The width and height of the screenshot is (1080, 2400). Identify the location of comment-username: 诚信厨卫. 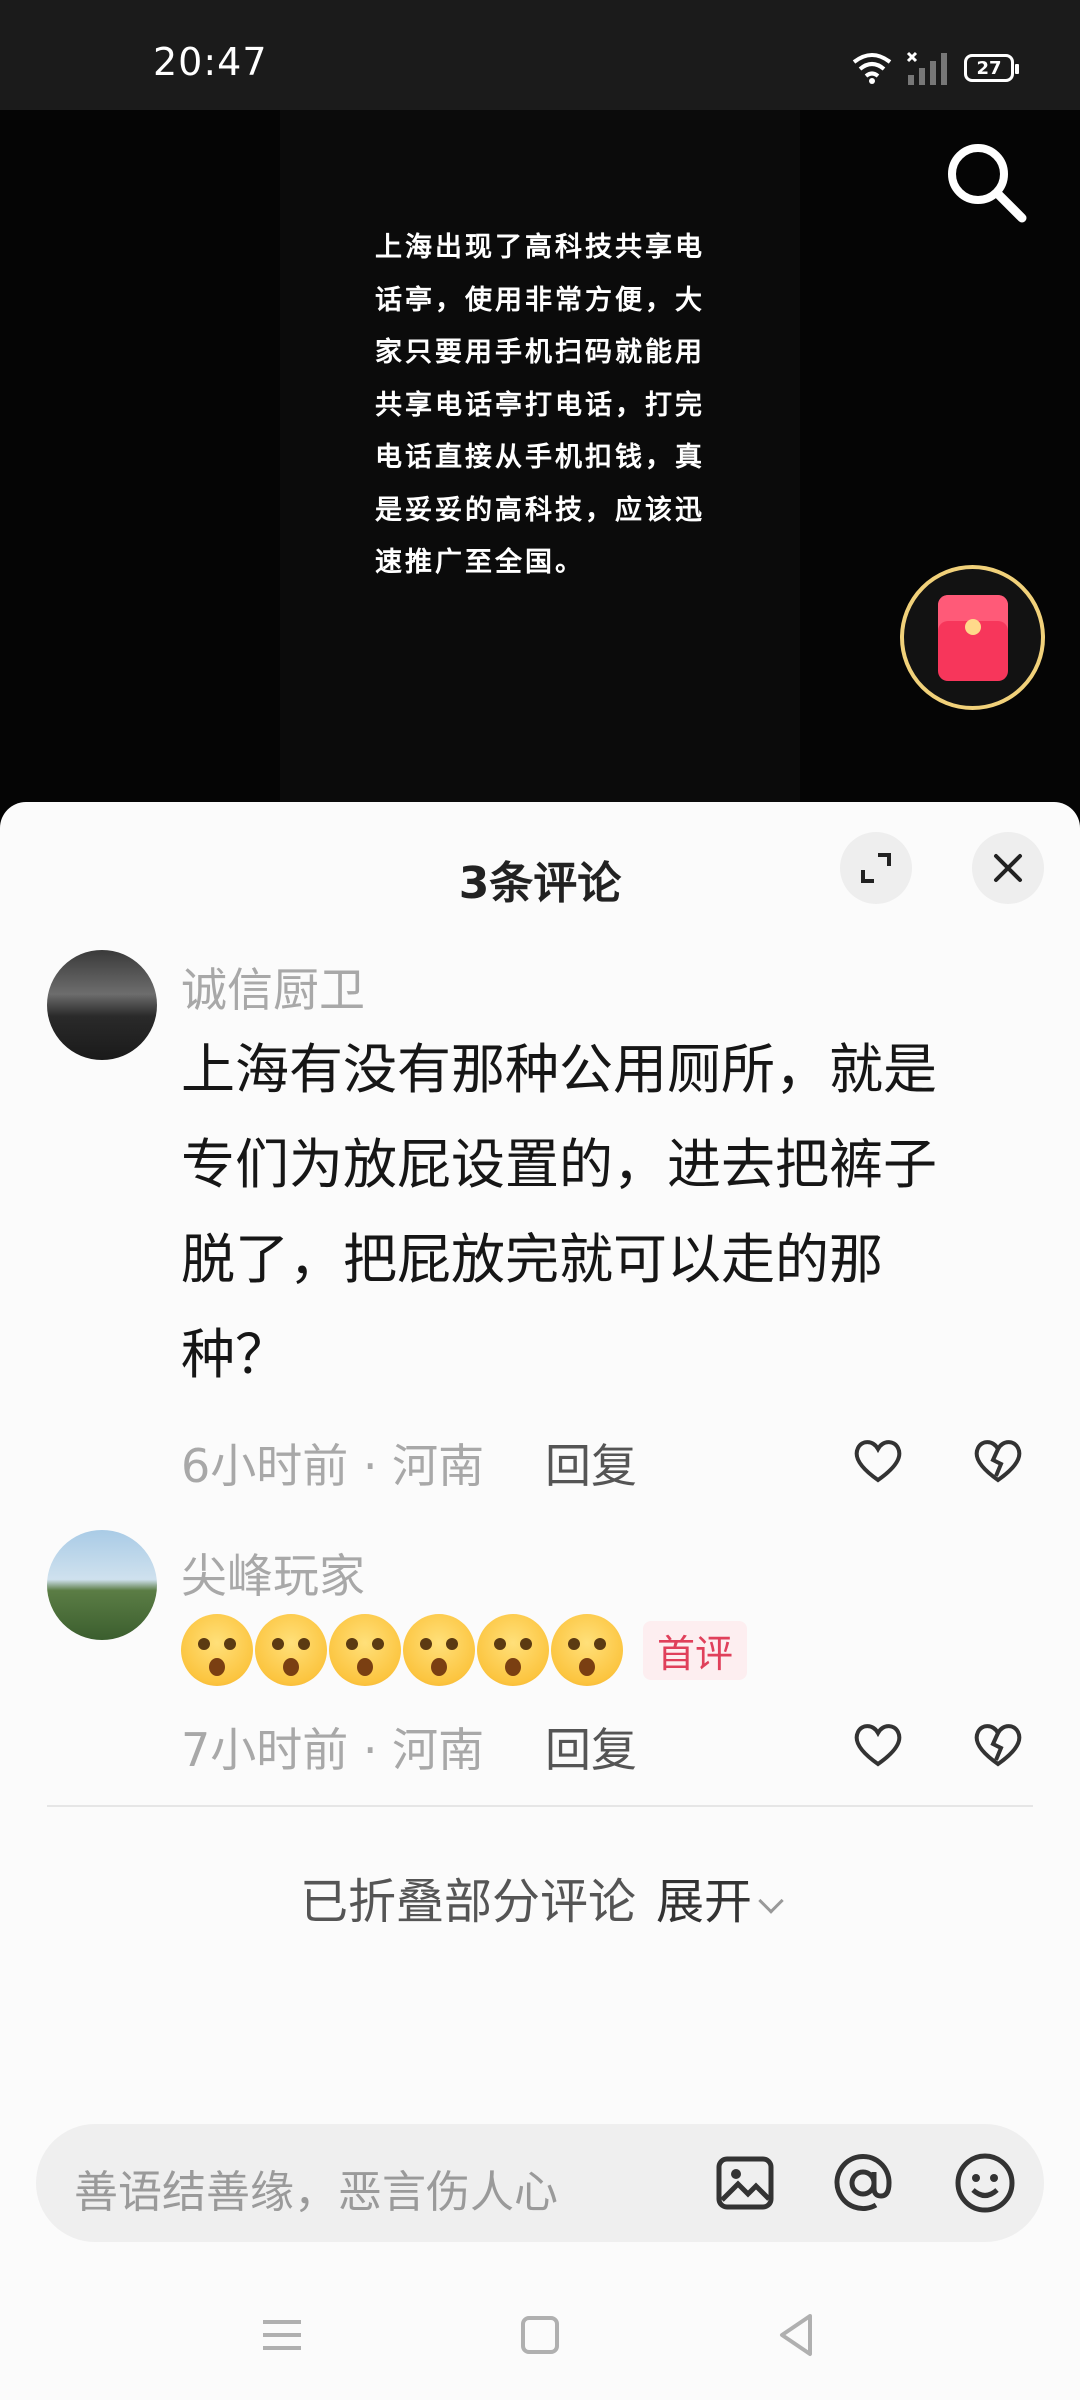
(273, 987).